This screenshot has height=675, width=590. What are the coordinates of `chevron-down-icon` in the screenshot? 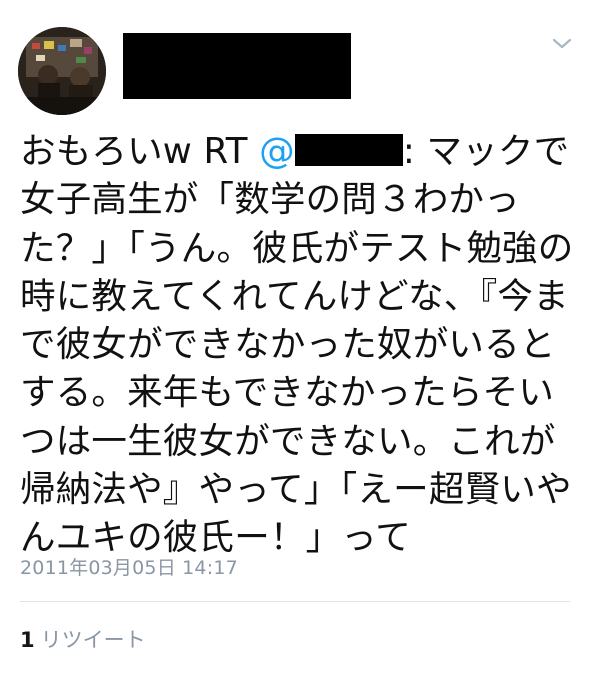 It's located at (562, 43).